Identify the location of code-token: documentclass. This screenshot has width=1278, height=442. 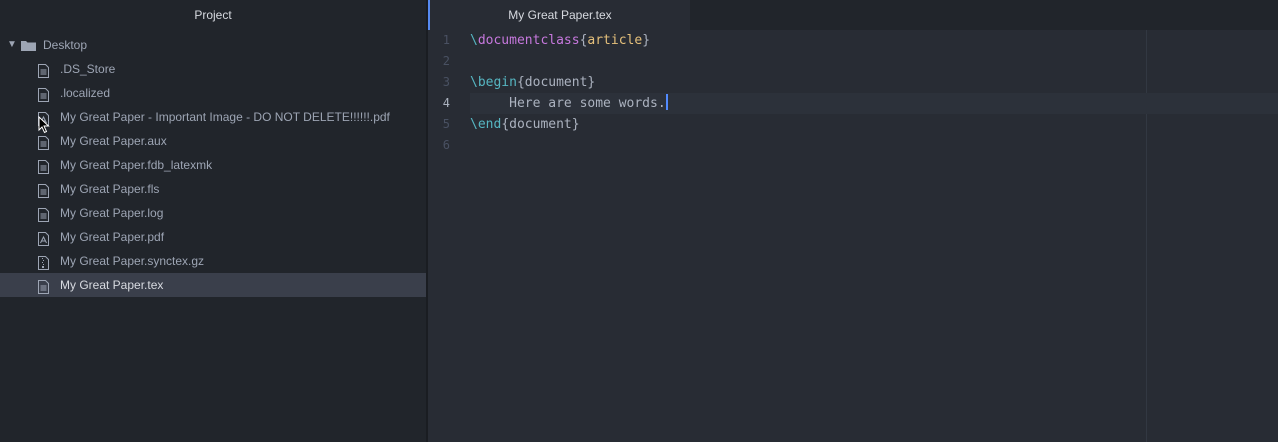
(528, 40).